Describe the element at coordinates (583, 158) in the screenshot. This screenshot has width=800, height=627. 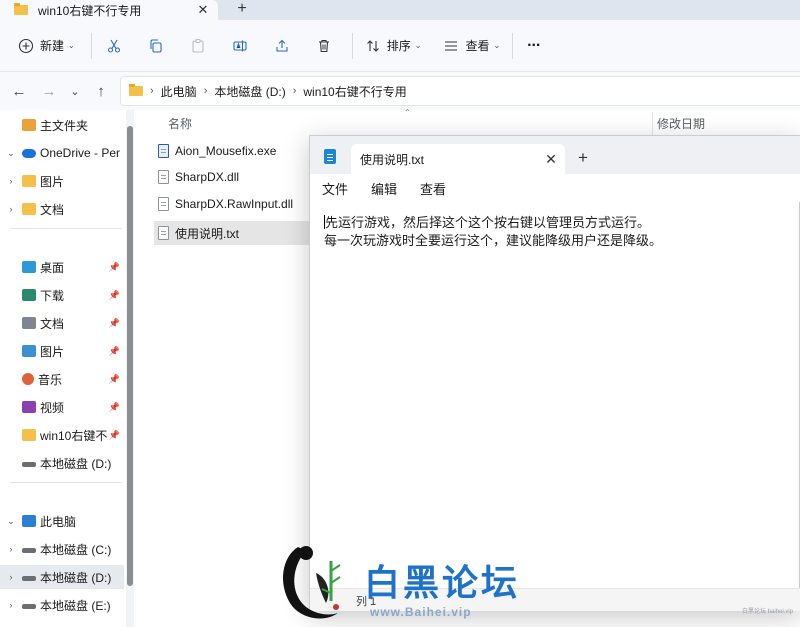
I see `notepad-new-tab-button: +` at that location.